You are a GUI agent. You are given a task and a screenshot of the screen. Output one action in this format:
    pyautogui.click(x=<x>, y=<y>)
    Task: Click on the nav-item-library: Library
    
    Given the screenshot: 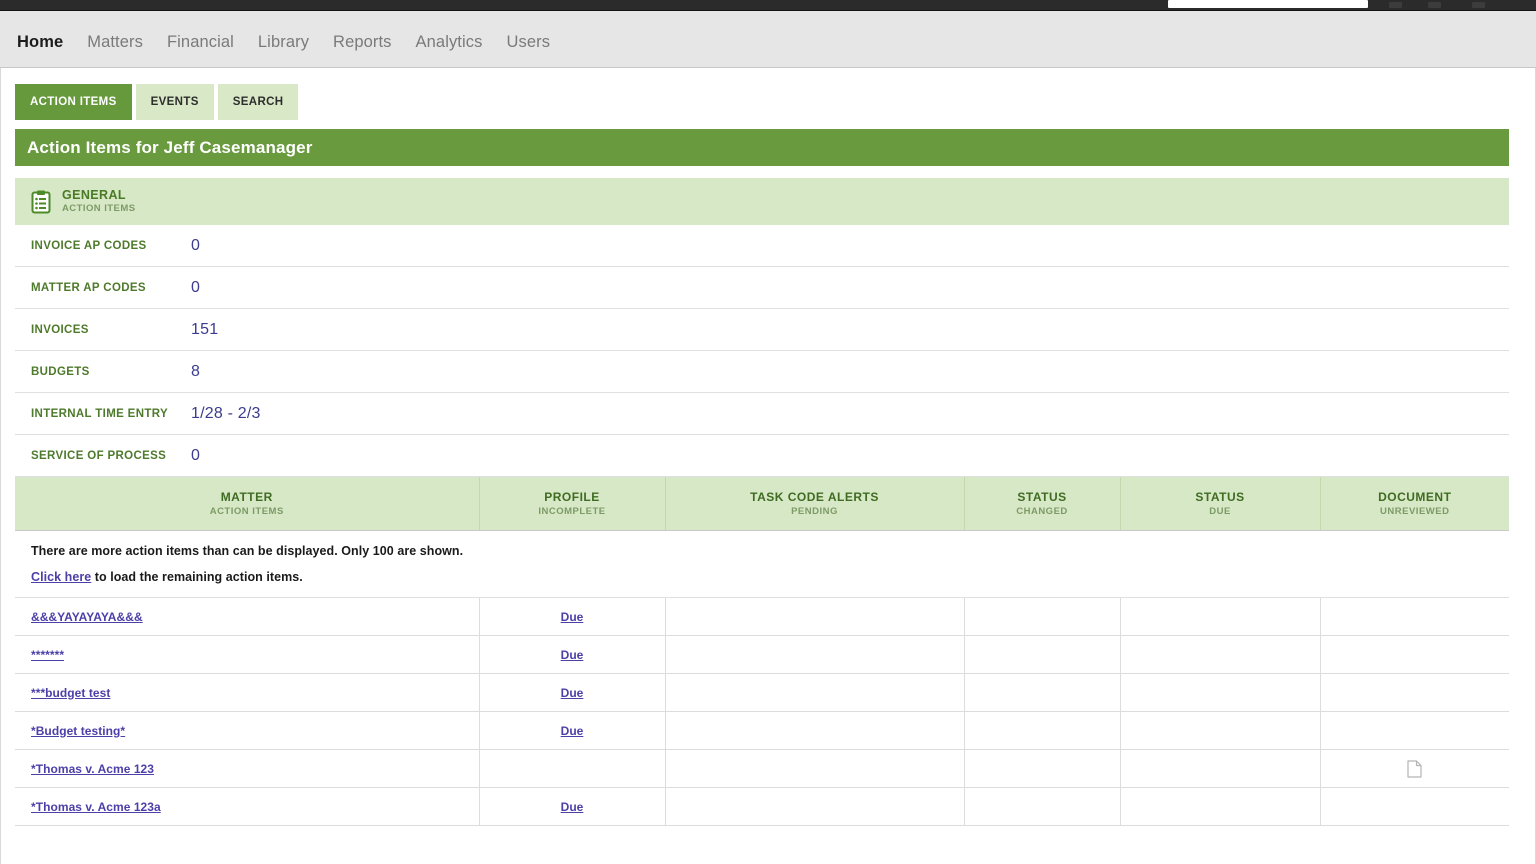 What is the action you would take?
    pyautogui.click(x=283, y=42)
    